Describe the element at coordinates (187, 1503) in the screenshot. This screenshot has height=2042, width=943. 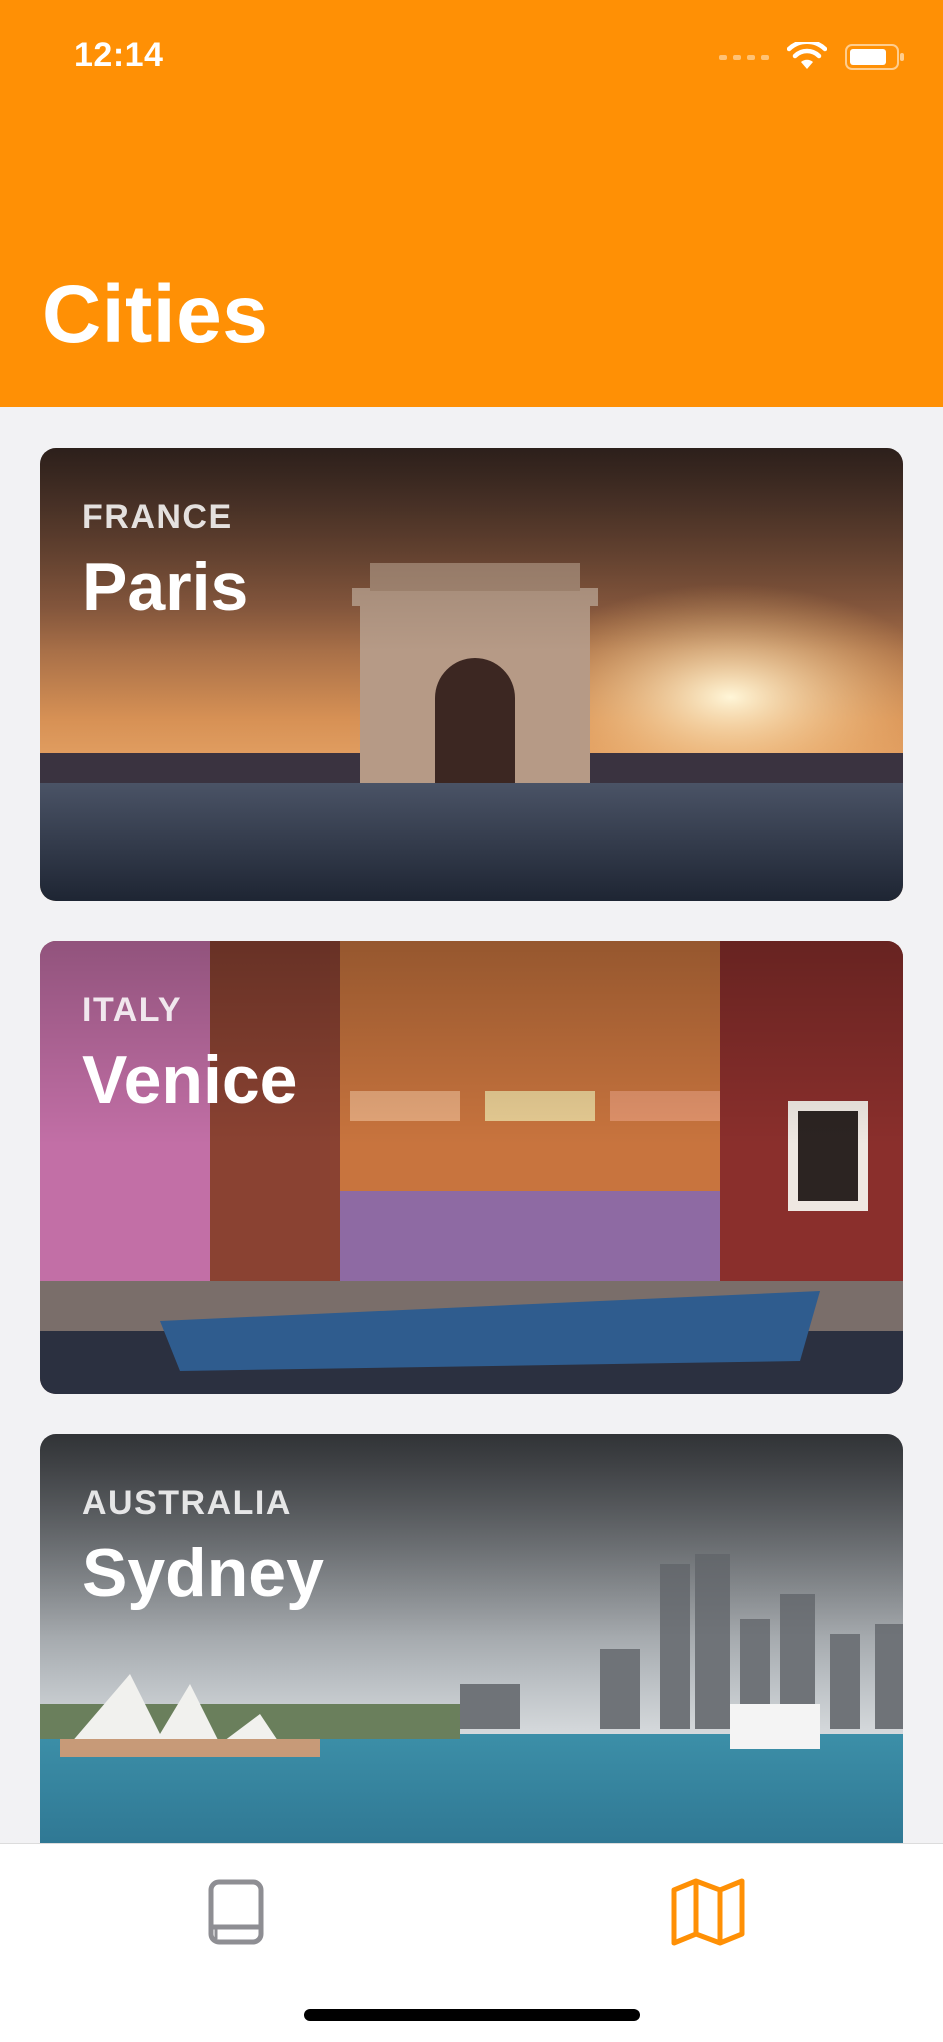
I see `card-country: AUSTRALIA` at that location.